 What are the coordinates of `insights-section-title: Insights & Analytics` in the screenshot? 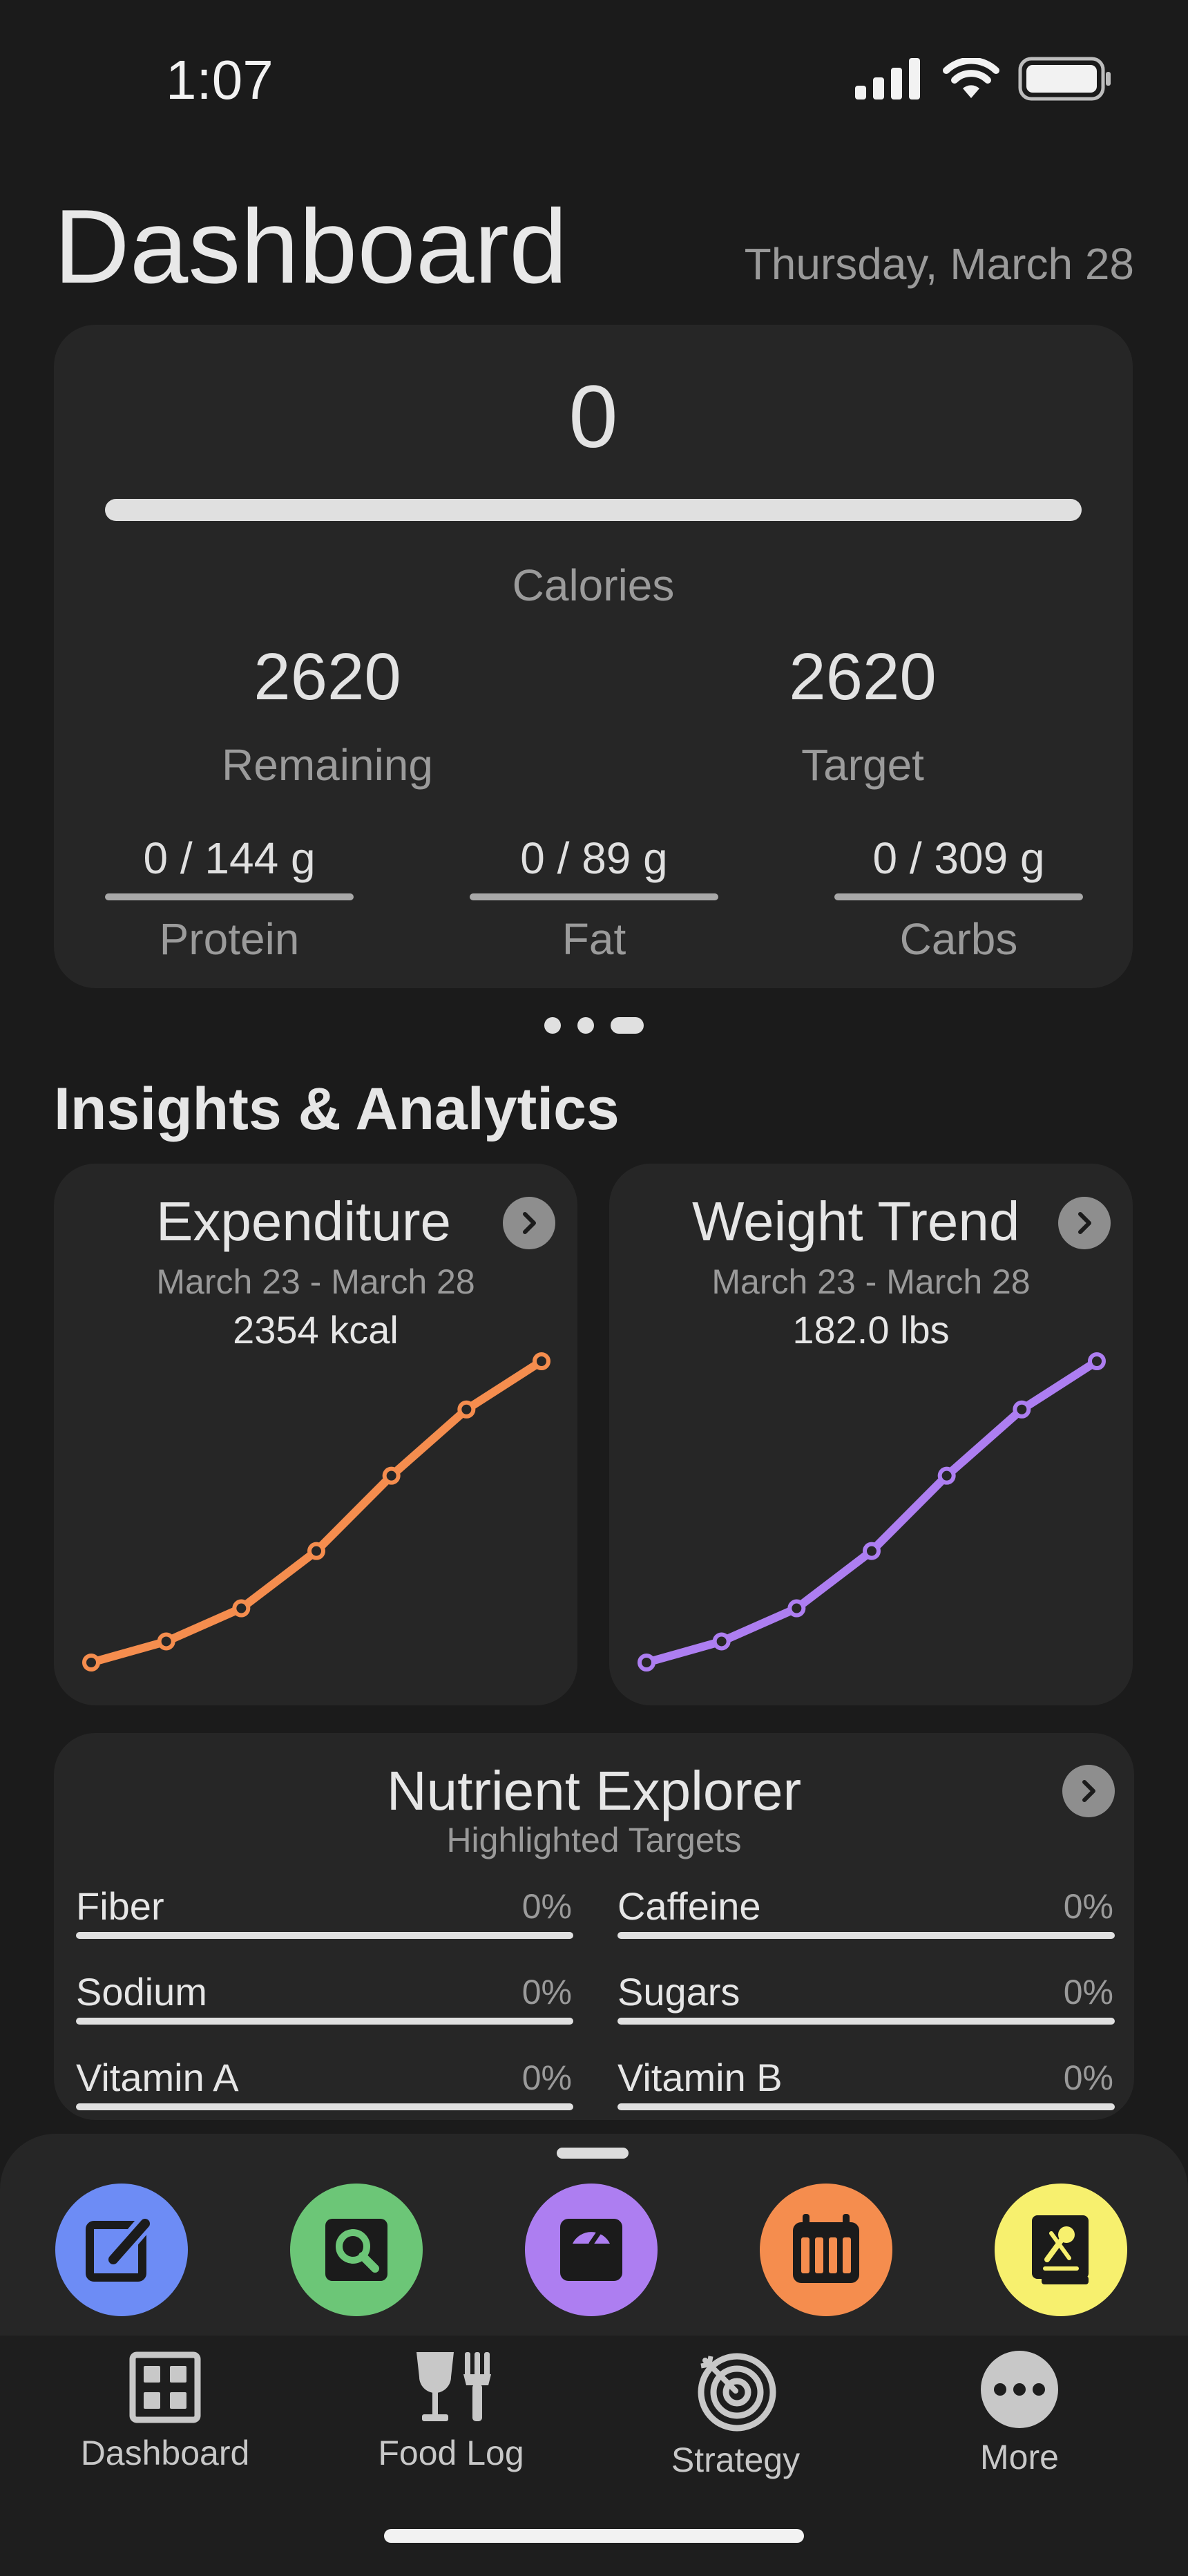 It's located at (337, 1109).